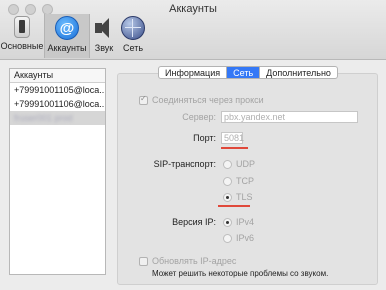 Image resolution: width=386 pixels, height=290 pixels. What do you see at coordinates (245, 181) in the screenshot?
I see `sip-tcp-label: TCP` at bounding box center [245, 181].